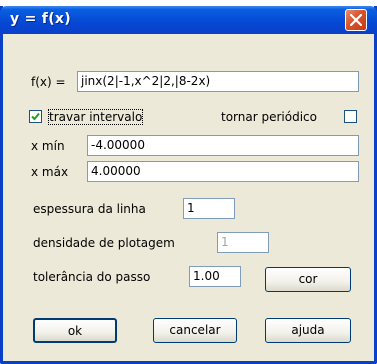  I want to click on xmin-label: x mín, so click(48, 146).